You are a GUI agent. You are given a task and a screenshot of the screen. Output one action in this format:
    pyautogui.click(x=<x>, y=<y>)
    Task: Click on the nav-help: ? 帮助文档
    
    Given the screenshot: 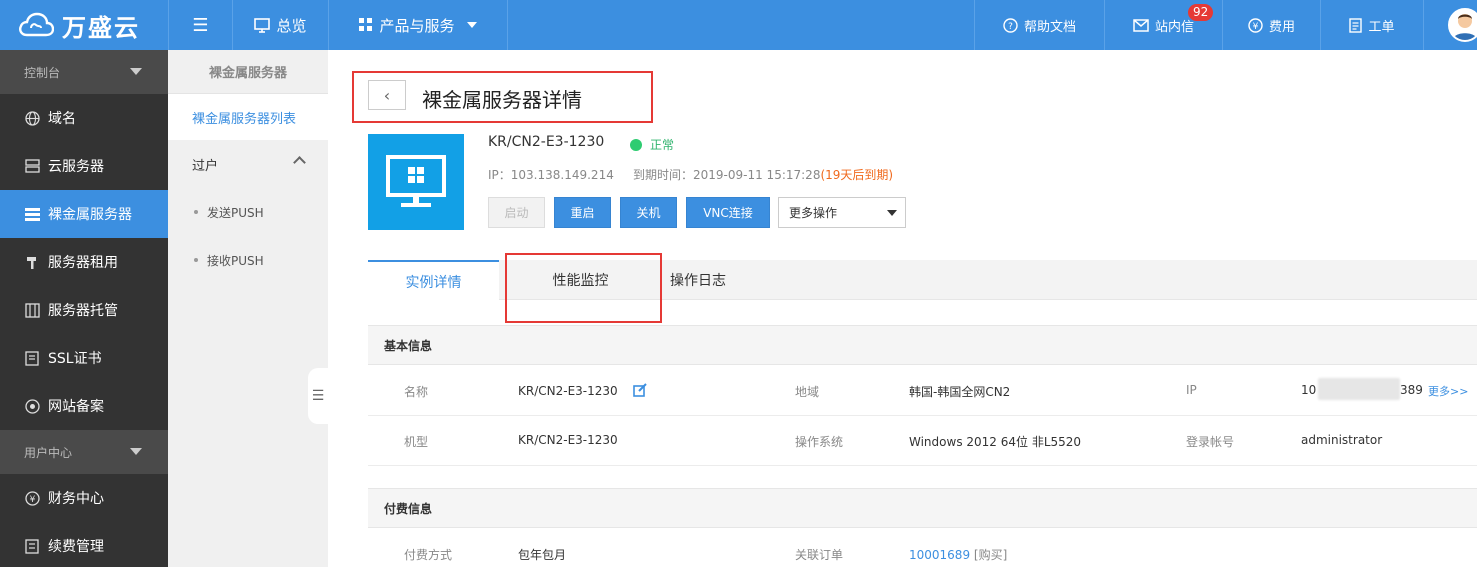 What is the action you would take?
    pyautogui.click(x=1039, y=25)
    